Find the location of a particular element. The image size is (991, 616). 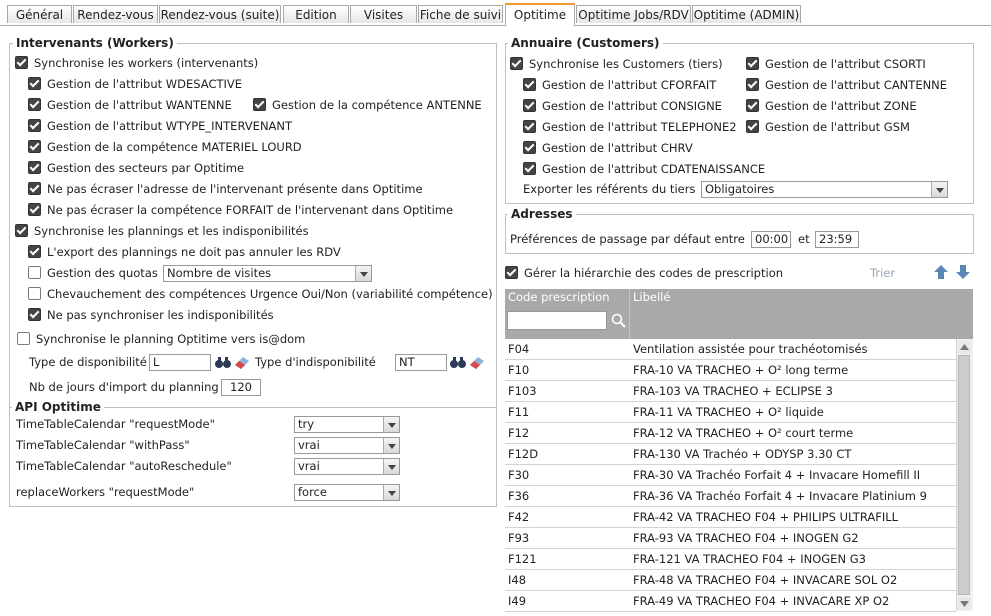

no-sync-indispo-checkbox is located at coordinates (34, 314).